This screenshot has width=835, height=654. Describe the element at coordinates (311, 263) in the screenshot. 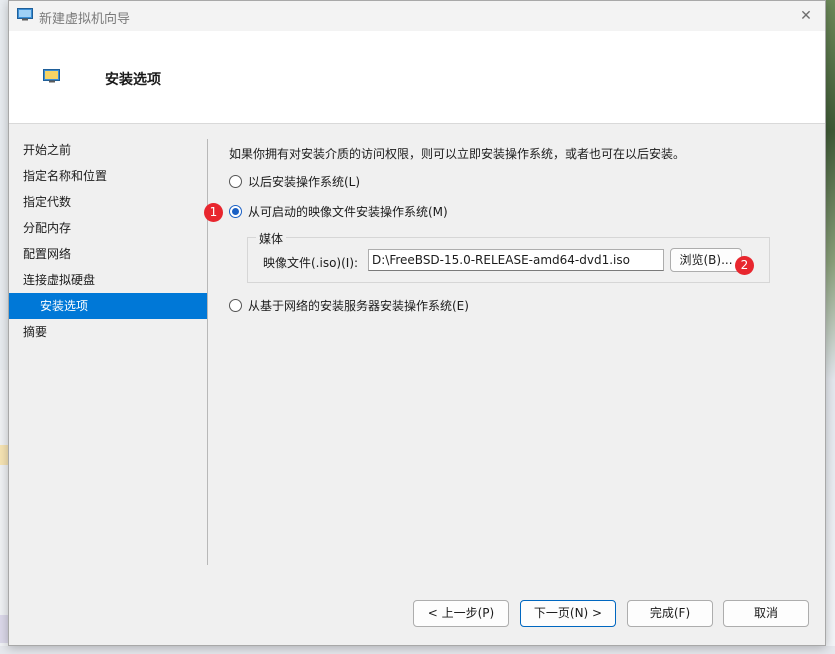

I see `image-file-label: 映像文件(.iso)(I):` at that location.